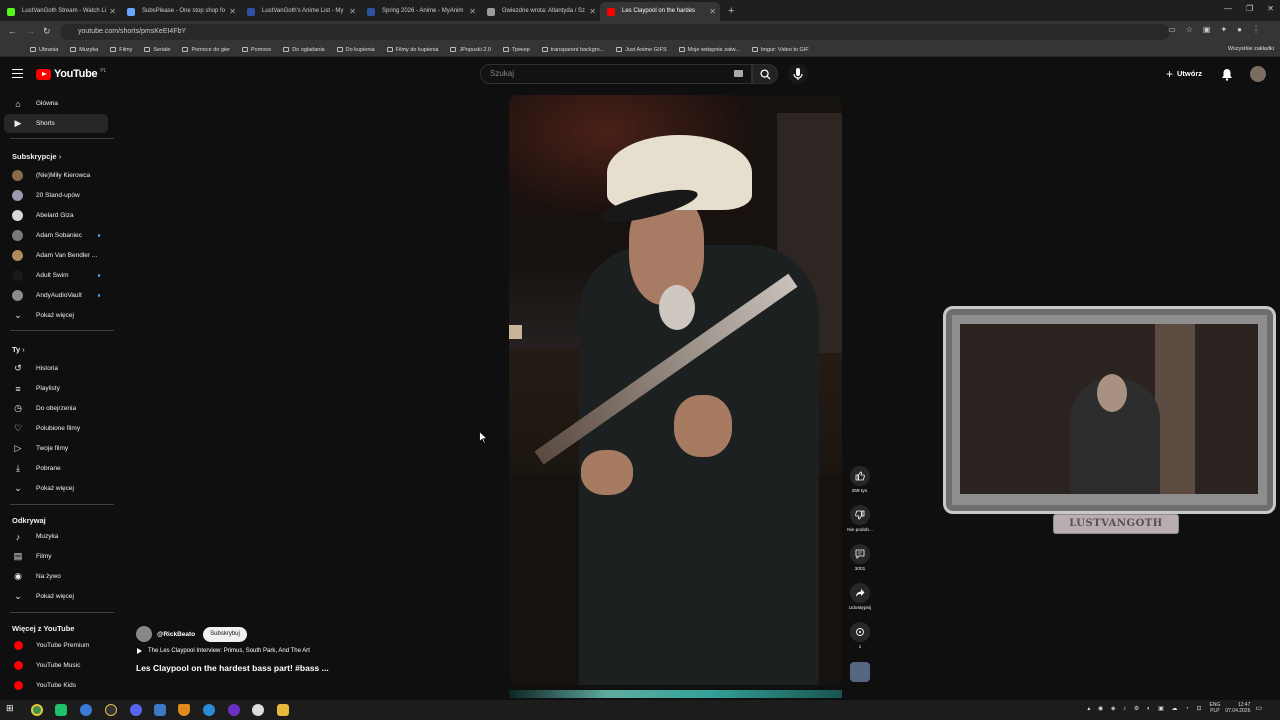 The height and width of the screenshot is (720, 1280). What do you see at coordinates (1251, 49) in the screenshot?
I see `all-bookmarks: Wszystkie zakładki` at bounding box center [1251, 49].